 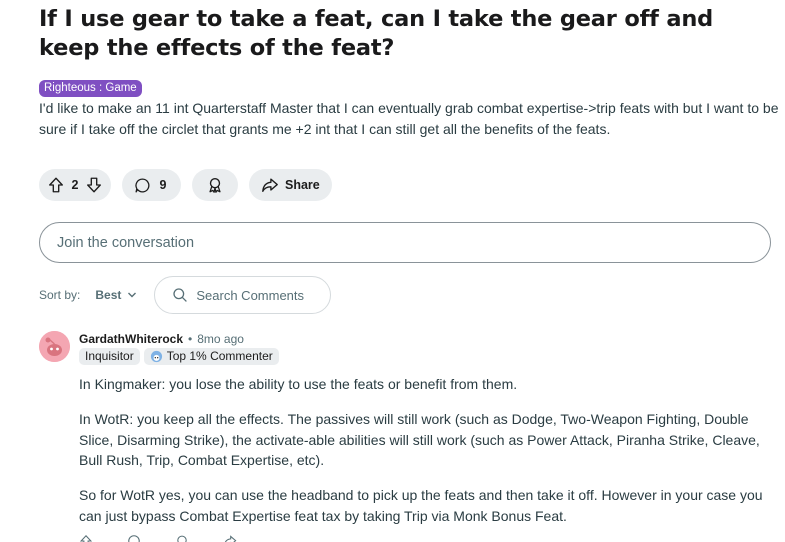 I want to click on comment-action-bar, so click(x=229, y=538).